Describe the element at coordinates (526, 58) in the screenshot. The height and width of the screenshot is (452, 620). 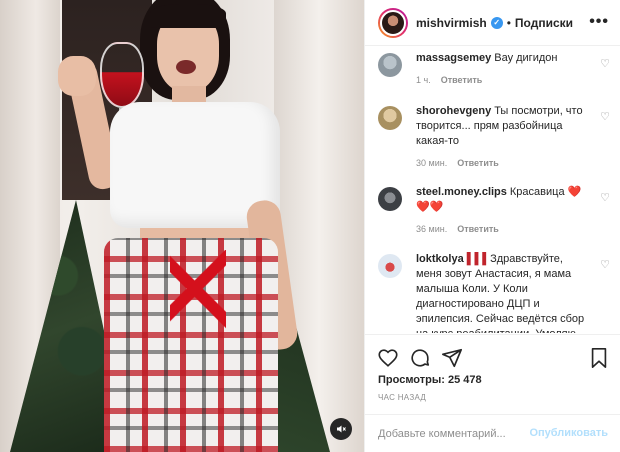
I see `comment-text: Вау дигидон` at that location.